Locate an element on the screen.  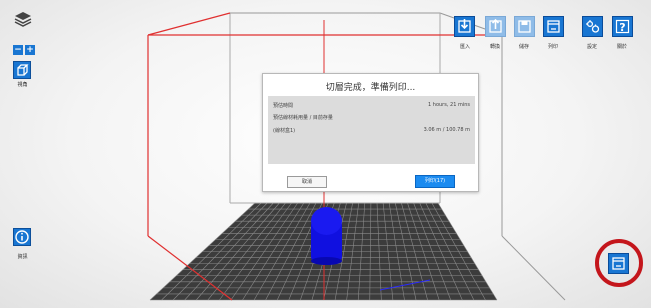
save-button is located at coordinates (524, 26).